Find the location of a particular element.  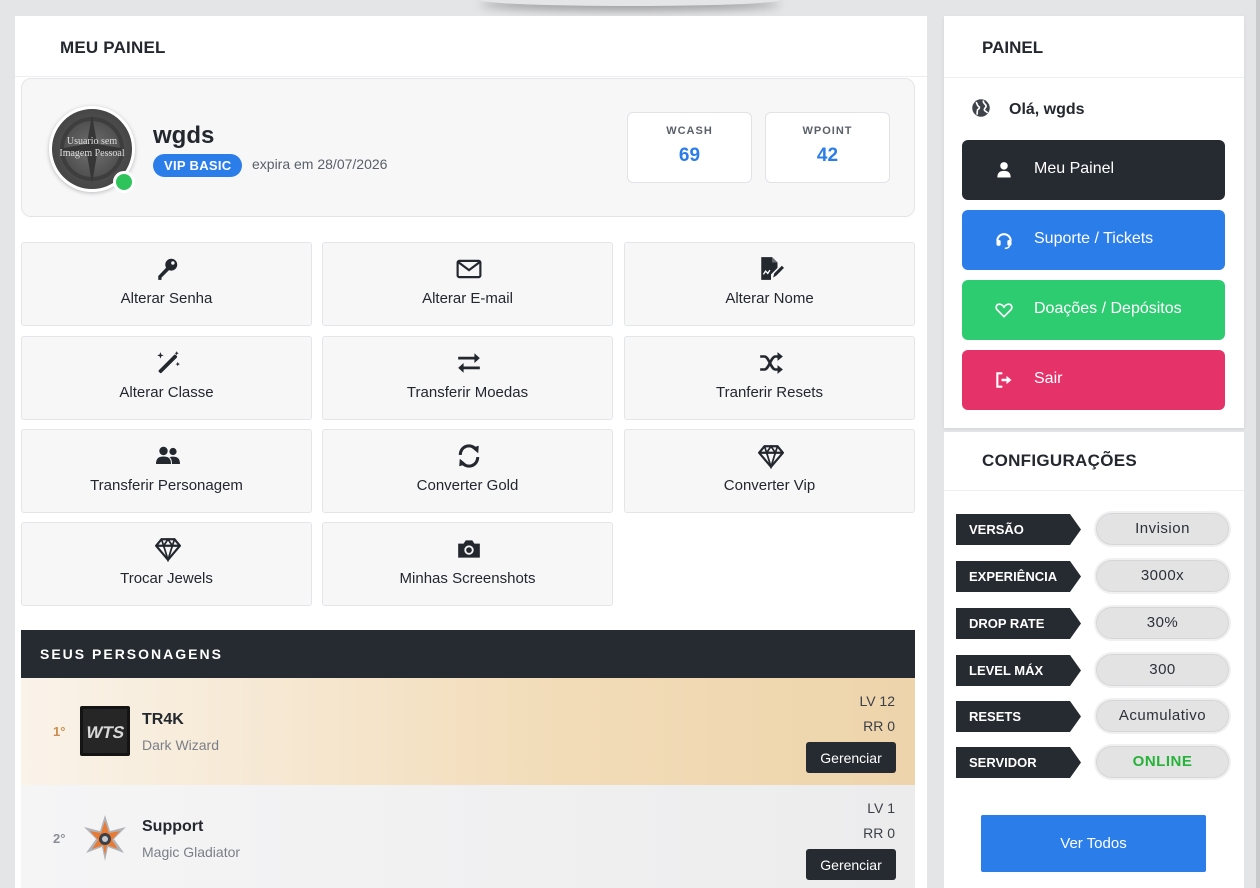

vip-expiry: expira em 28/07/2026 is located at coordinates (320, 164).